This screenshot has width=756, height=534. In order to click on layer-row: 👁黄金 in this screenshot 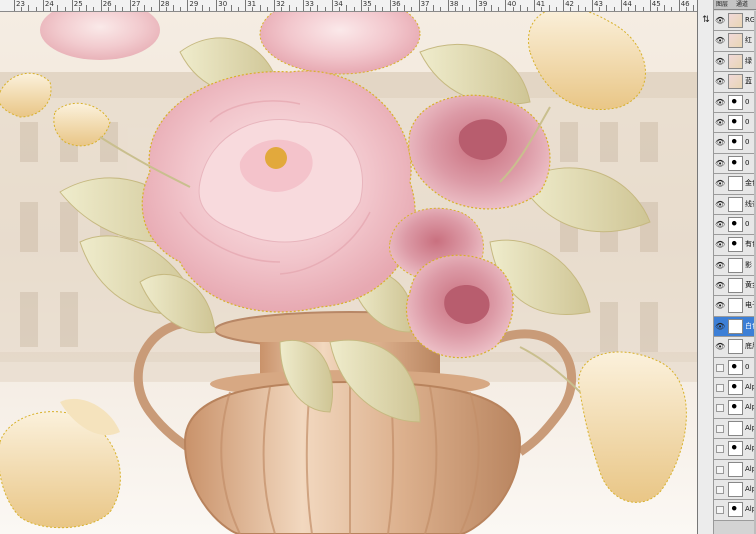, I will do `click(734, 286)`.